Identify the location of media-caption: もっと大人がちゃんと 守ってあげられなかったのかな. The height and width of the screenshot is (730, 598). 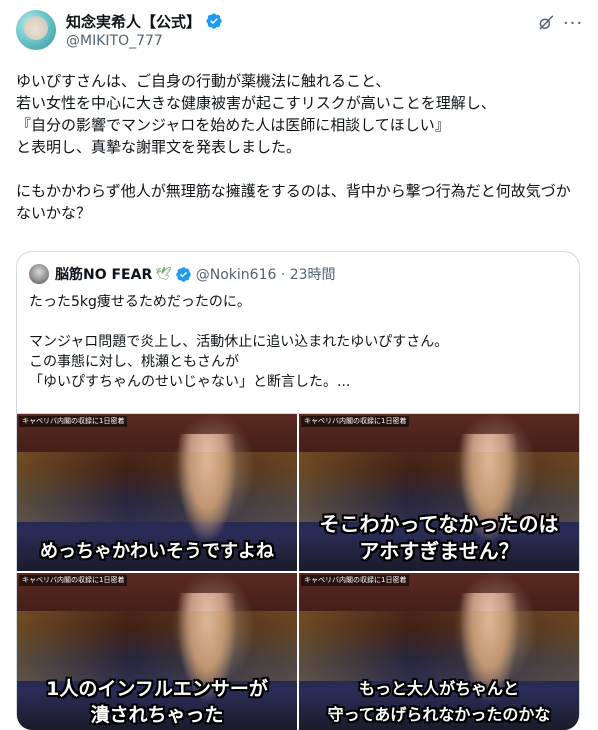
(439, 701).